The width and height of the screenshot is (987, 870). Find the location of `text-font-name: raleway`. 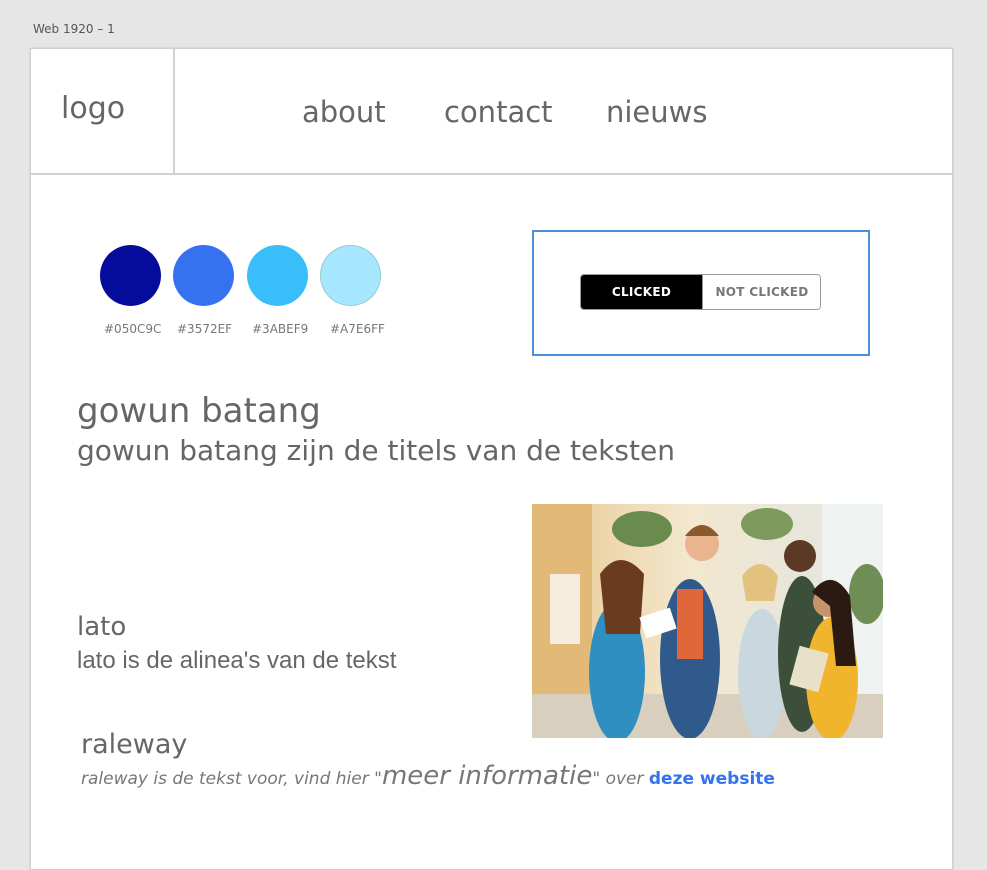

text-font-name: raleway is located at coordinates (134, 744).